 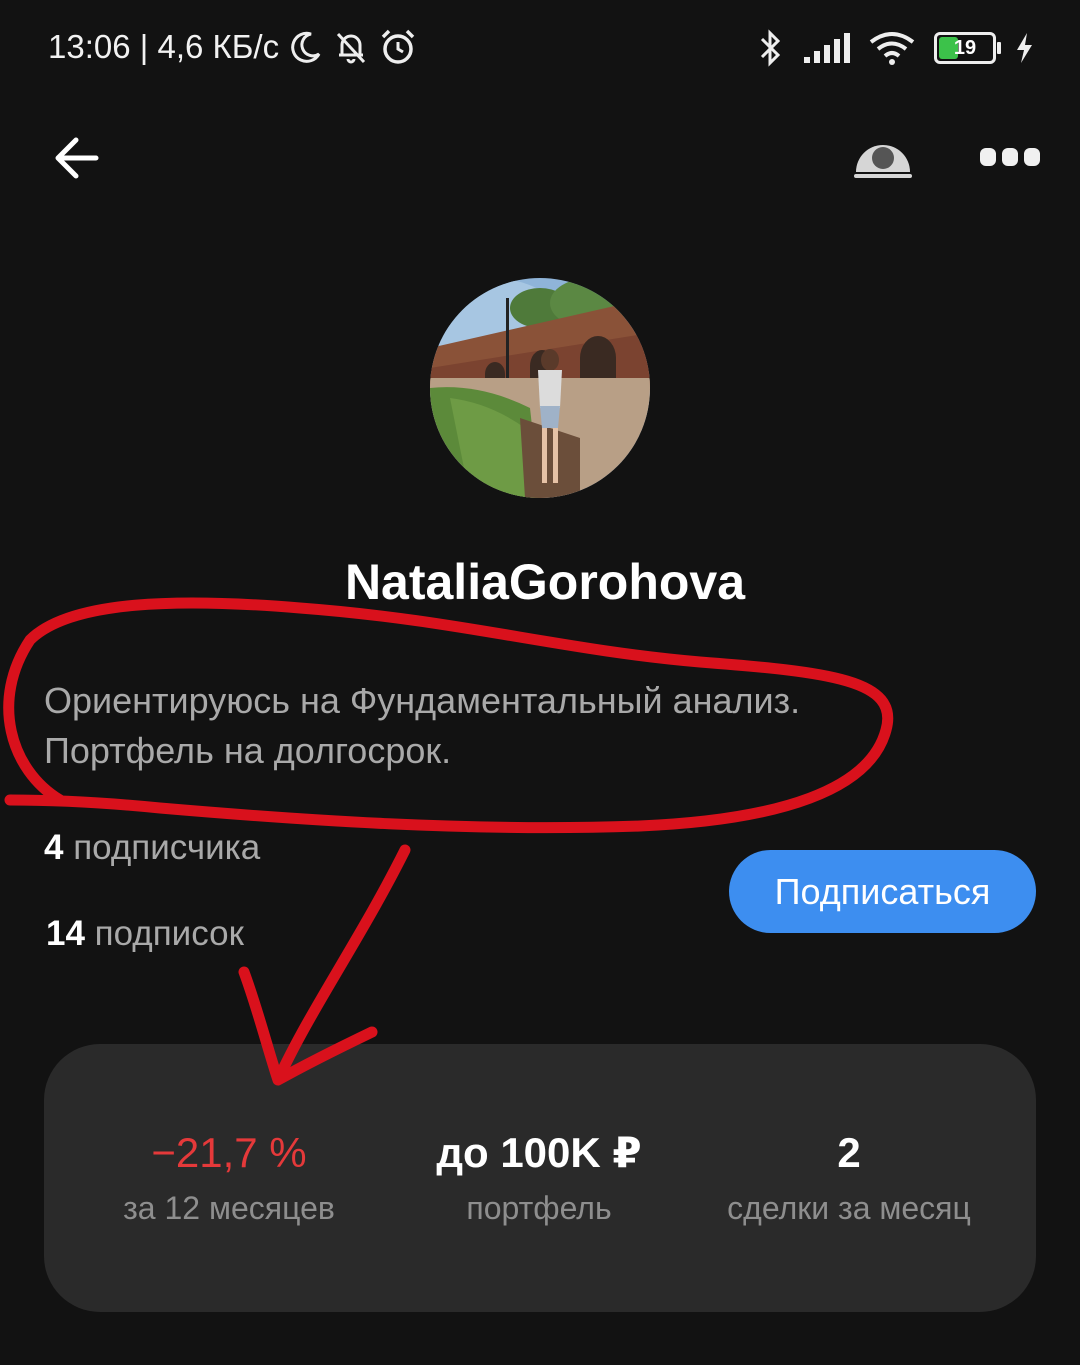 What do you see at coordinates (827, 48) in the screenshot?
I see `signal-icon` at bounding box center [827, 48].